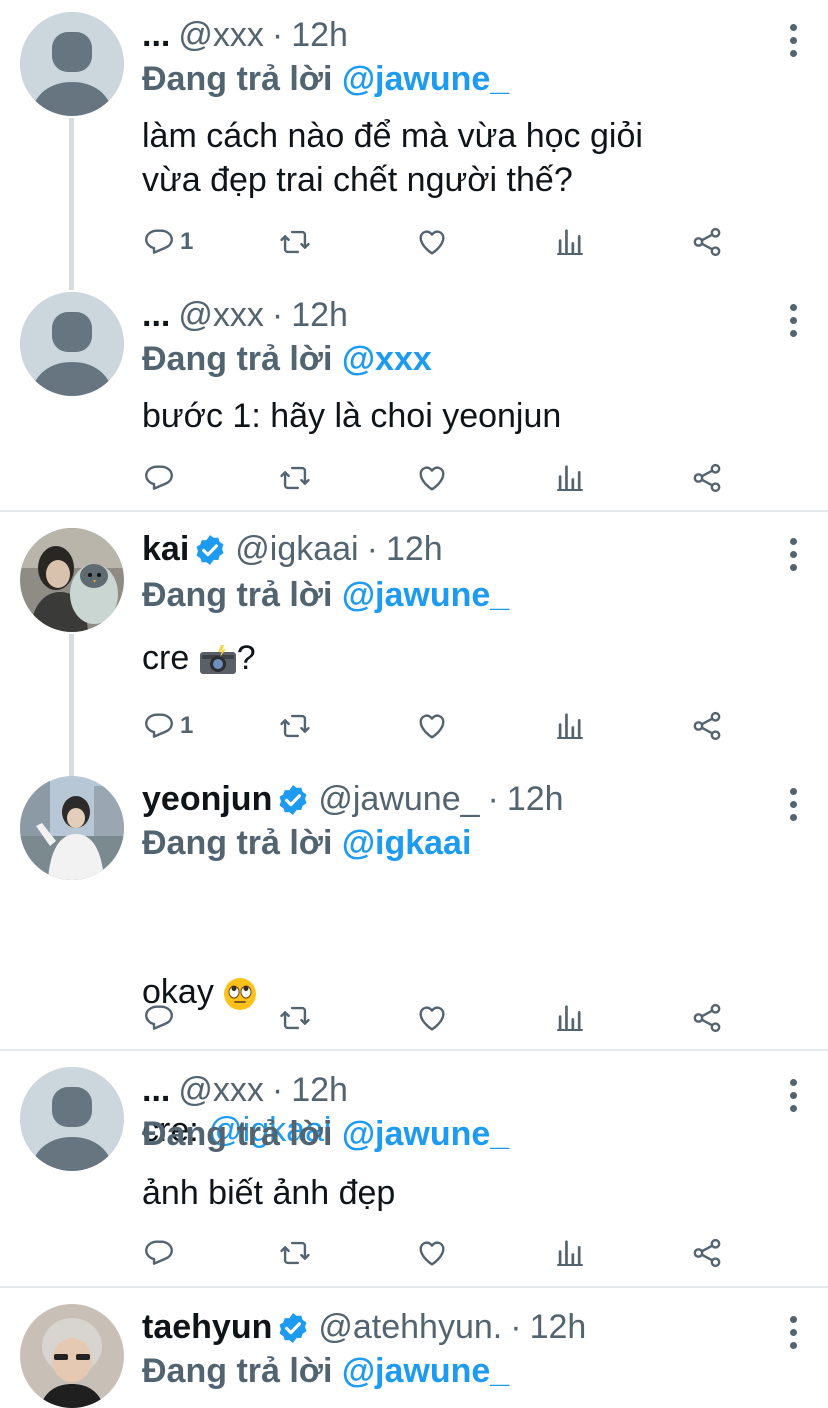 The width and height of the screenshot is (828, 1408). I want to click on display-name: yeonjun, so click(207, 799).